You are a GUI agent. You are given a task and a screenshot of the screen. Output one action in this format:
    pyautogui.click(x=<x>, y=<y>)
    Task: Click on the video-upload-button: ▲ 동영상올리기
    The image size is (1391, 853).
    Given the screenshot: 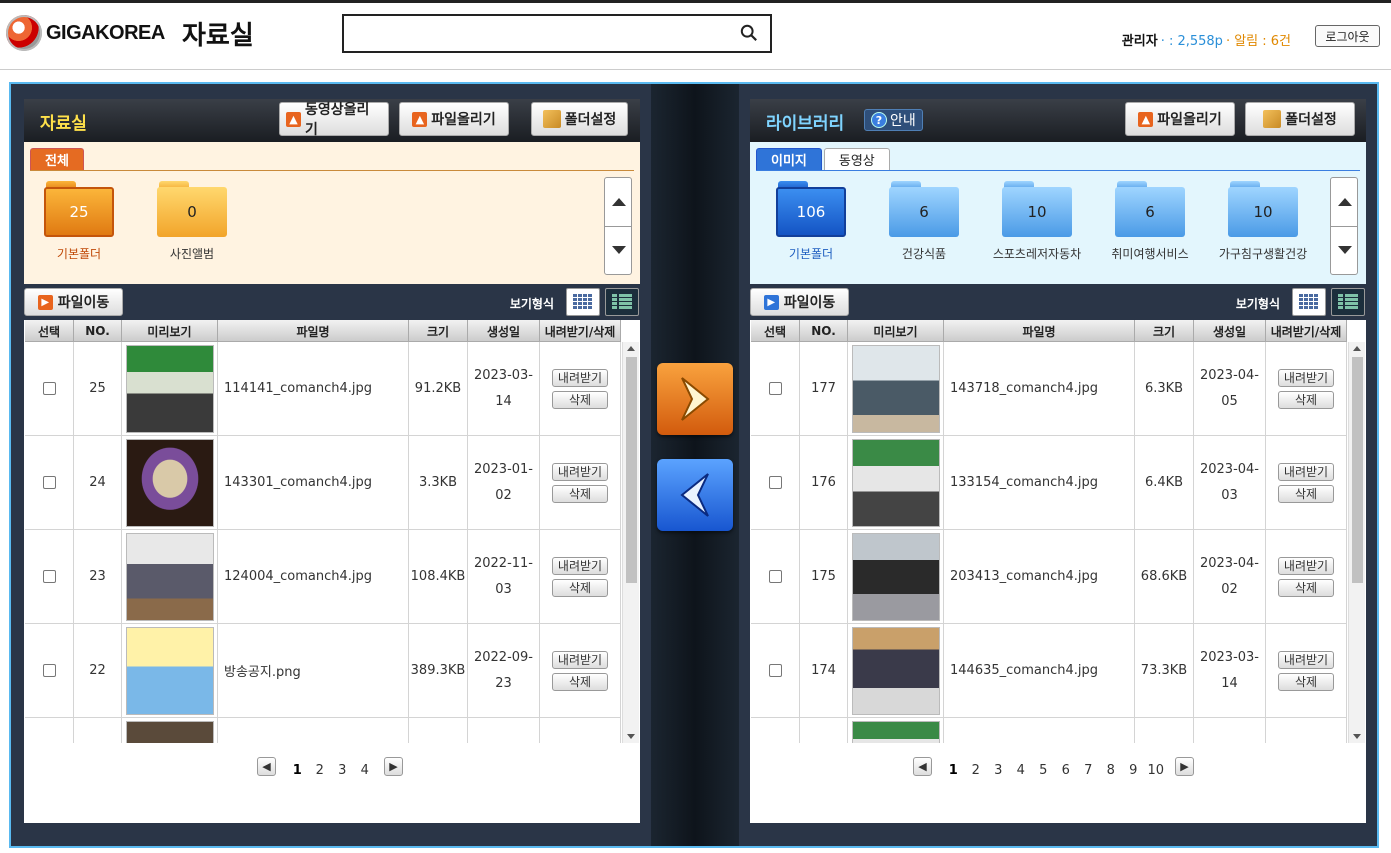 What is the action you would take?
    pyautogui.click(x=334, y=120)
    